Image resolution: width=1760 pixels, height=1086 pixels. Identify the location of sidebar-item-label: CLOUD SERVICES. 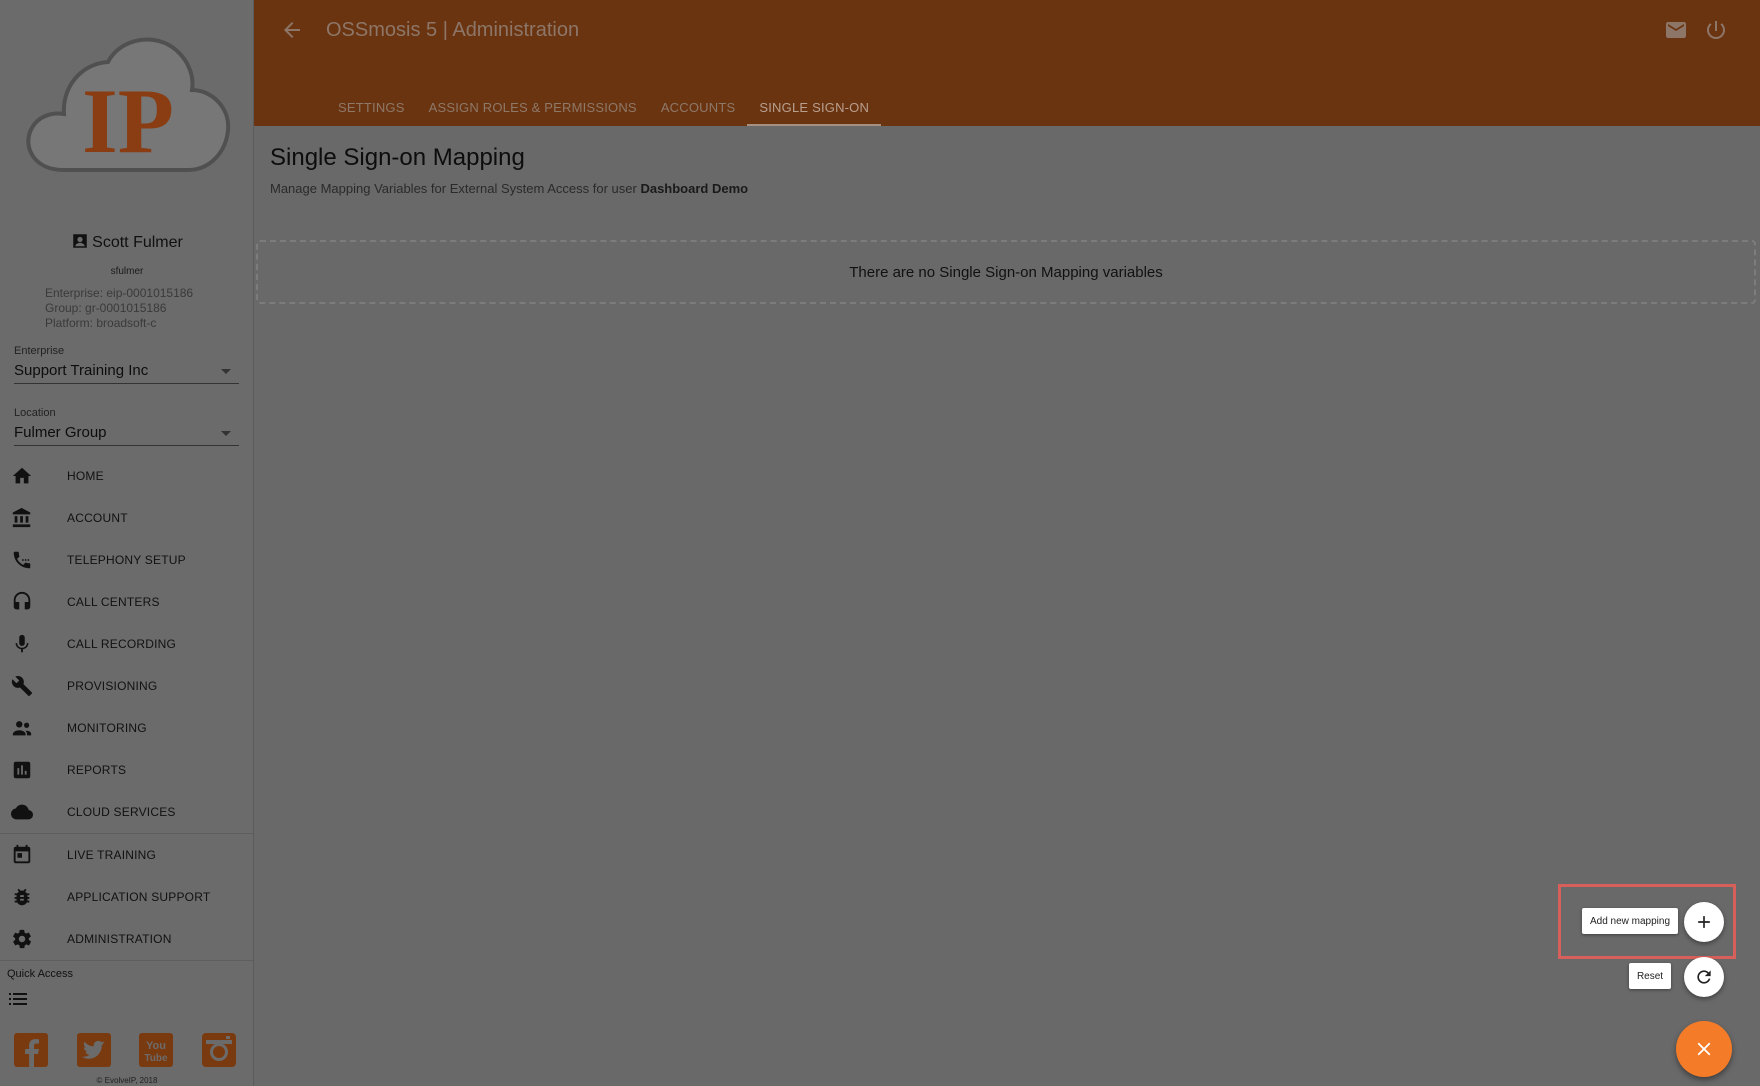
(121, 812).